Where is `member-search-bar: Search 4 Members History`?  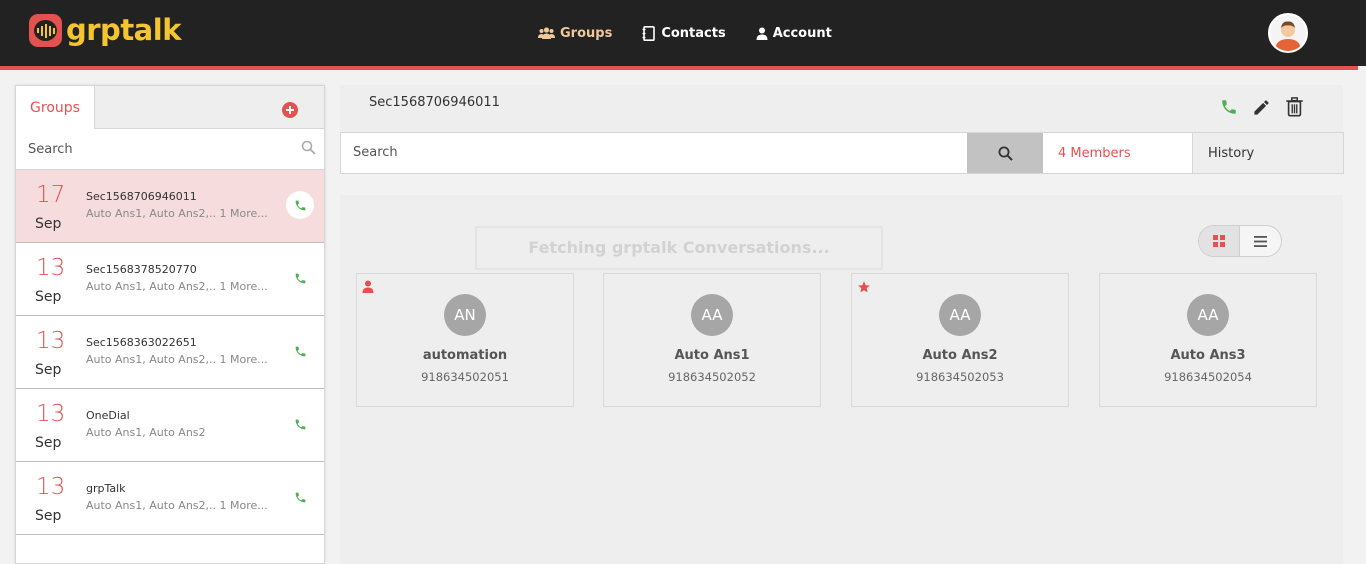
member-search-bar: Search 4 Members History is located at coordinates (842, 153).